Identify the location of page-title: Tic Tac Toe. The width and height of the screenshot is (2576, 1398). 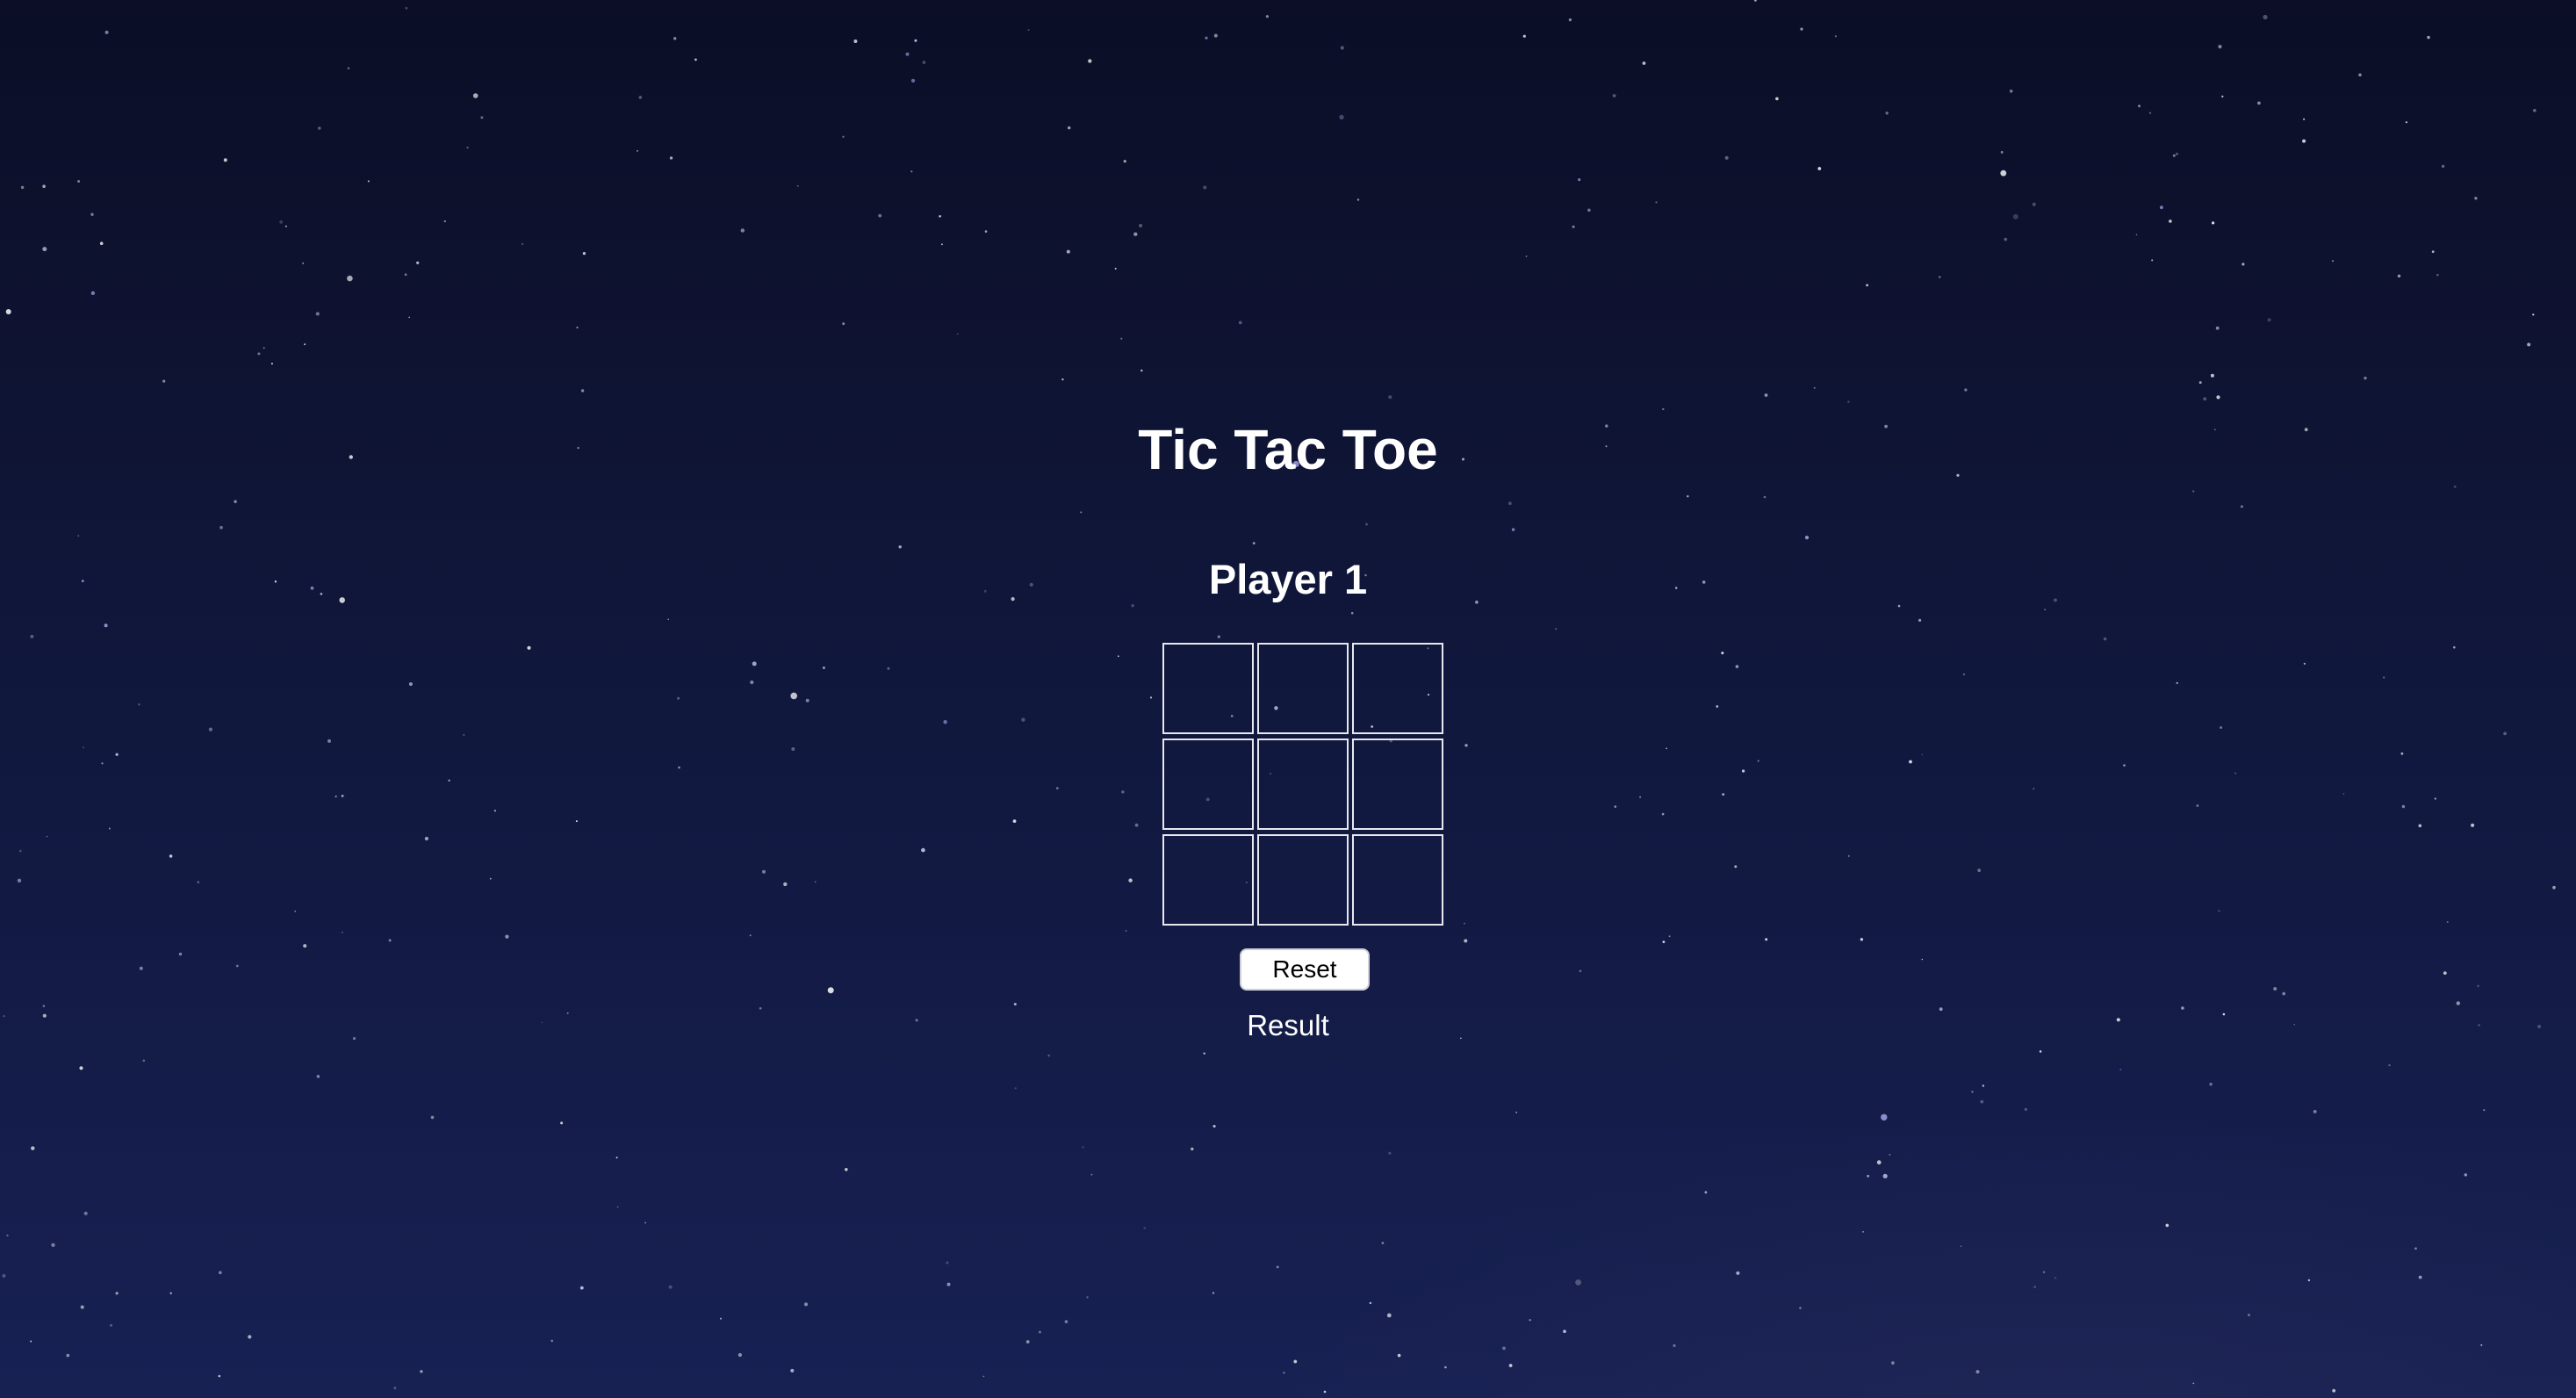
(1288, 450).